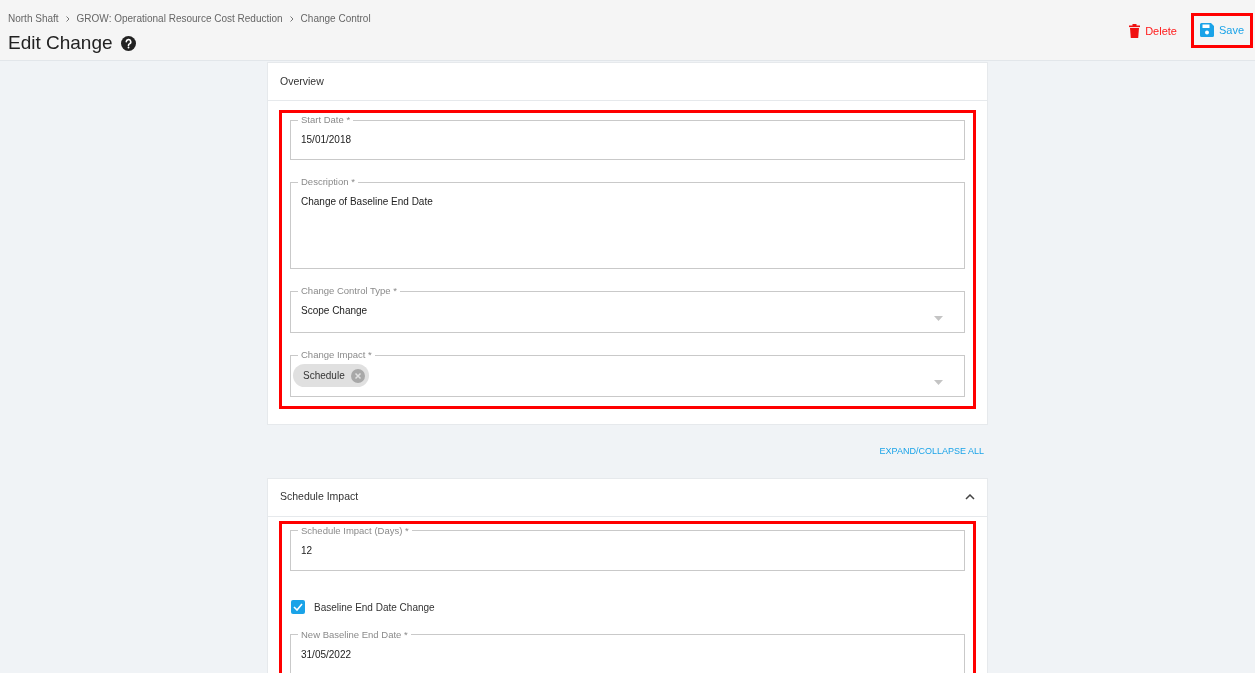  I want to click on breadcrumb-link: North Shaft, so click(33, 18).